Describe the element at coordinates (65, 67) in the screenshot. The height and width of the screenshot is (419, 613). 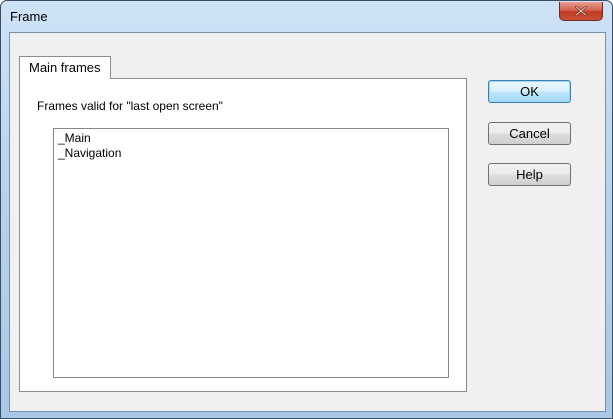
I see `tab-main-frames: Main frames` at that location.